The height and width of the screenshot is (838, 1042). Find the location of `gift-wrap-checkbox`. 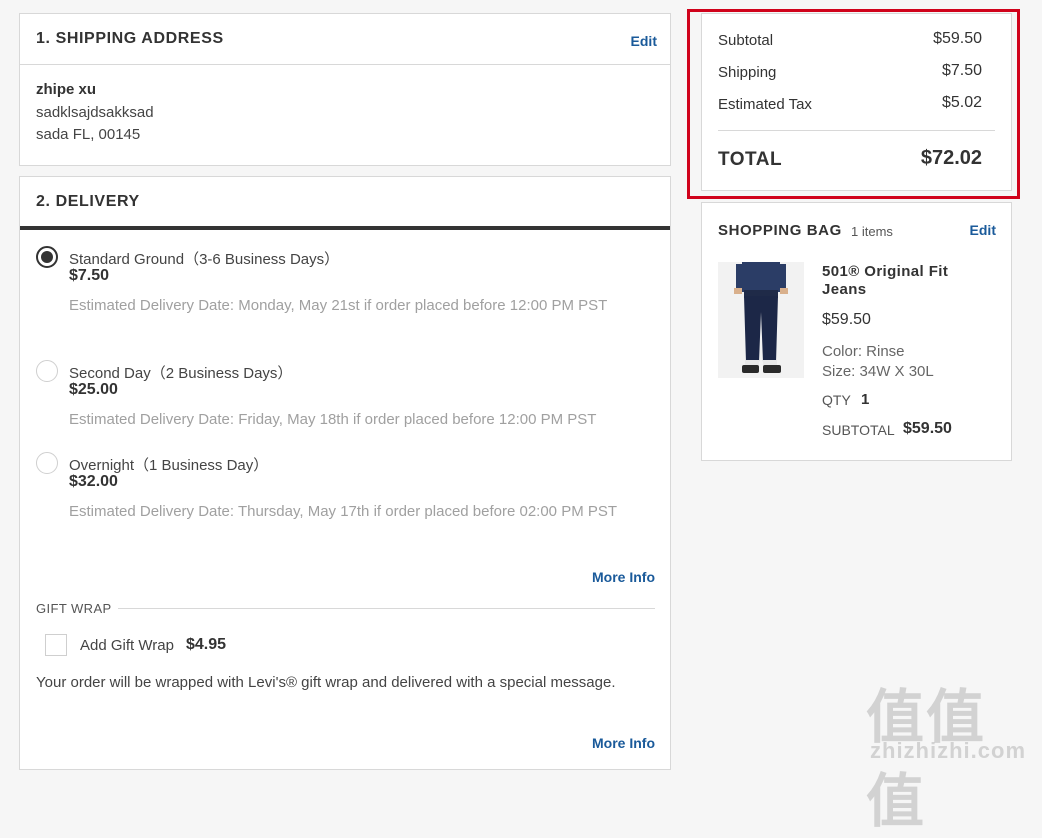

gift-wrap-checkbox is located at coordinates (56, 645).